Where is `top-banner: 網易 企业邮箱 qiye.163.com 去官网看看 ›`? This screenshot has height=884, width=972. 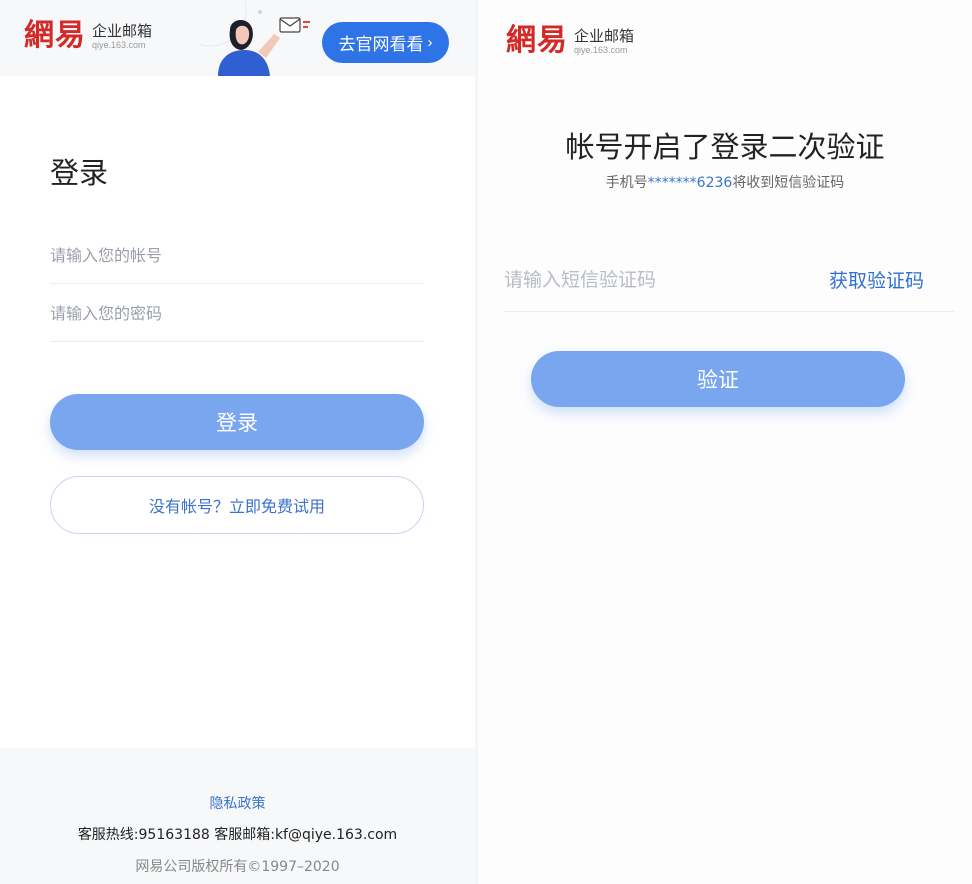
top-banner: 網易 企业邮箱 qiye.163.com 去官网看看 › is located at coordinates (237, 38).